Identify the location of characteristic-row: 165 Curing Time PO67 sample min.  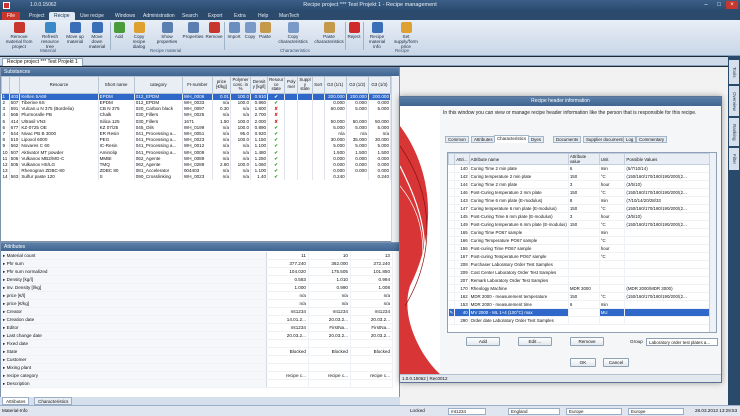
(579, 232).